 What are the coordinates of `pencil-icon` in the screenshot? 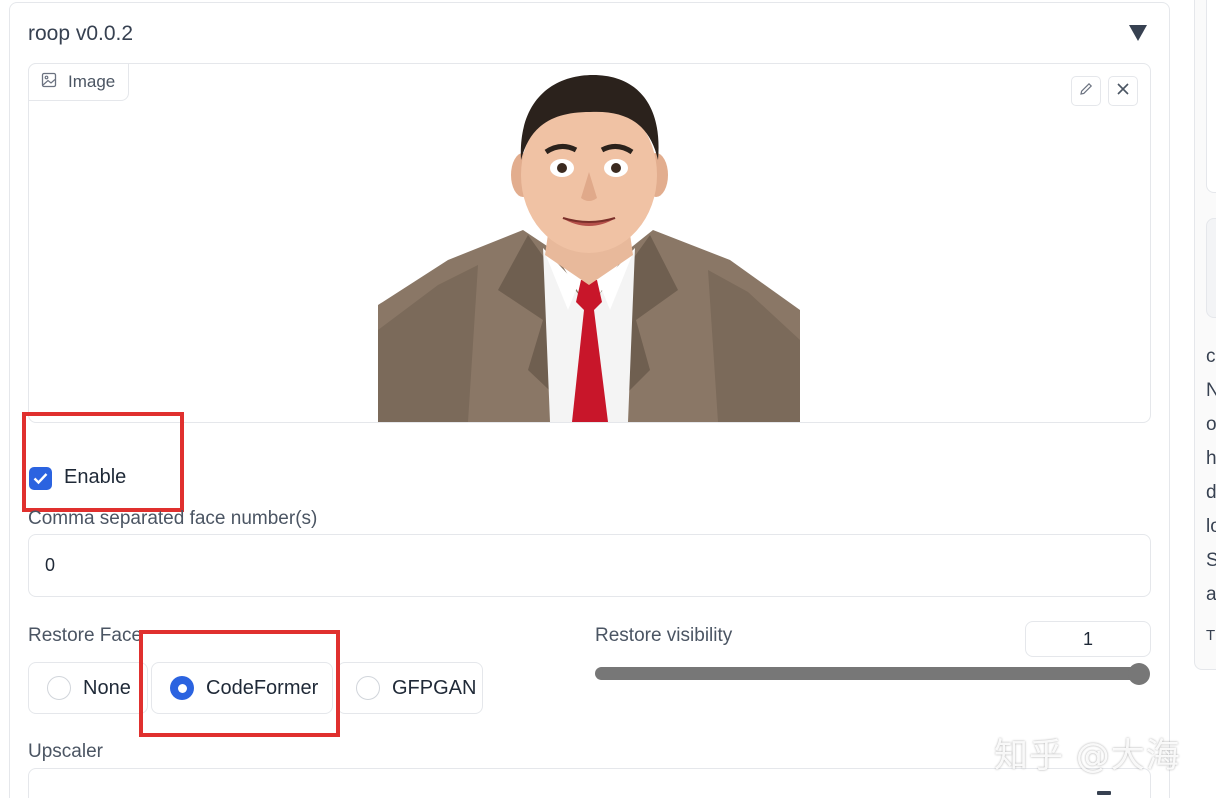 It's located at (1086, 91).